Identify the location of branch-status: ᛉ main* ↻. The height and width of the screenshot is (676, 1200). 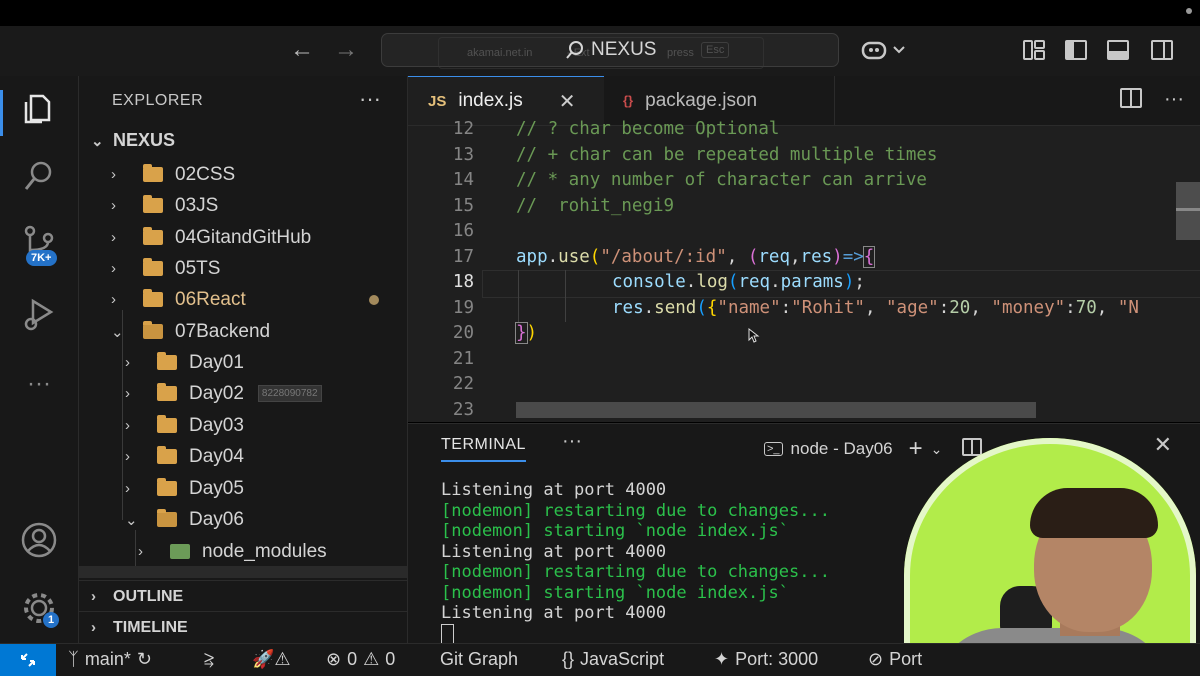
(110, 659).